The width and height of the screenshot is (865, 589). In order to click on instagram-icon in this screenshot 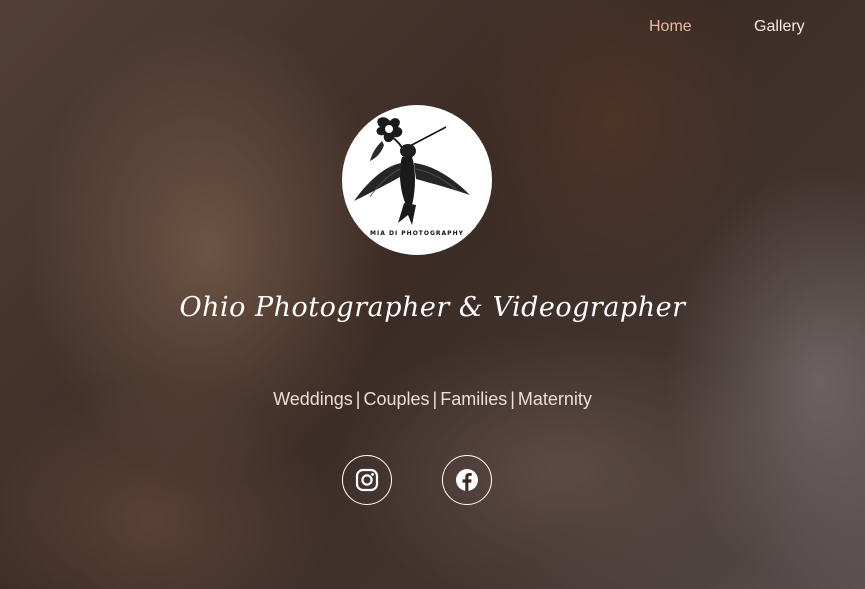, I will do `click(367, 480)`.